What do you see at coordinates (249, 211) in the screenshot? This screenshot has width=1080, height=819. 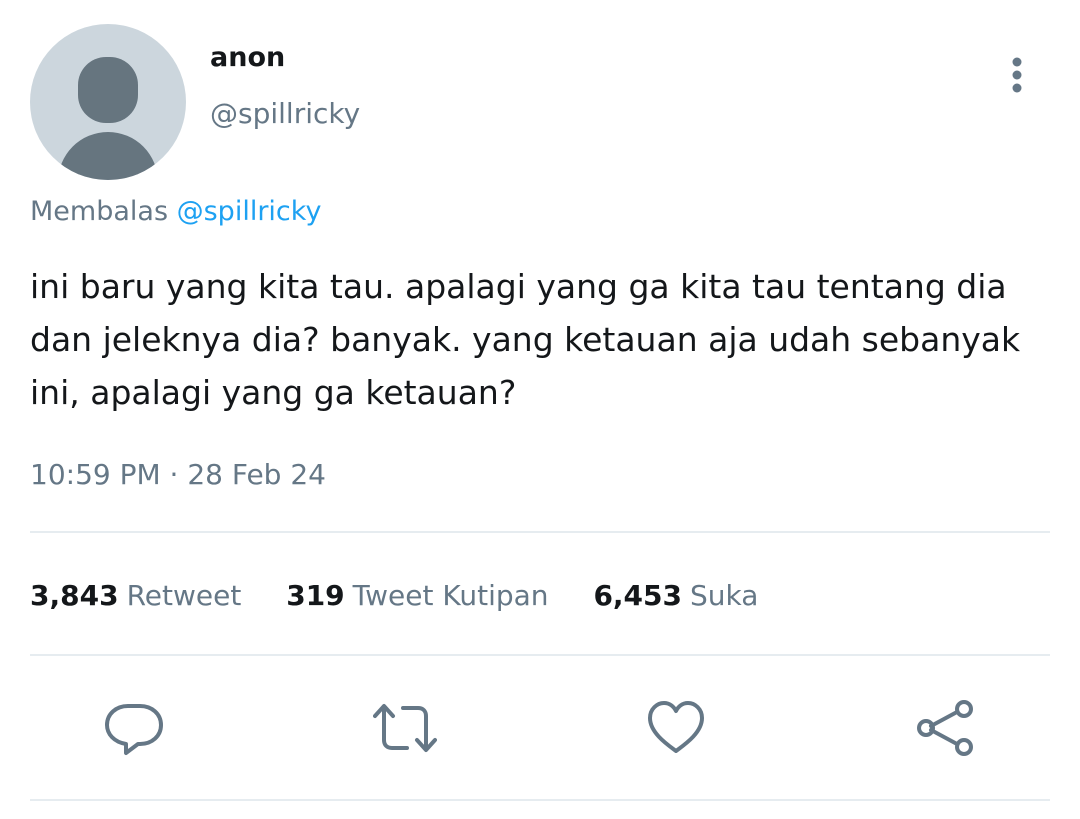 I see `reply-mention-link: @spillricky` at bounding box center [249, 211].